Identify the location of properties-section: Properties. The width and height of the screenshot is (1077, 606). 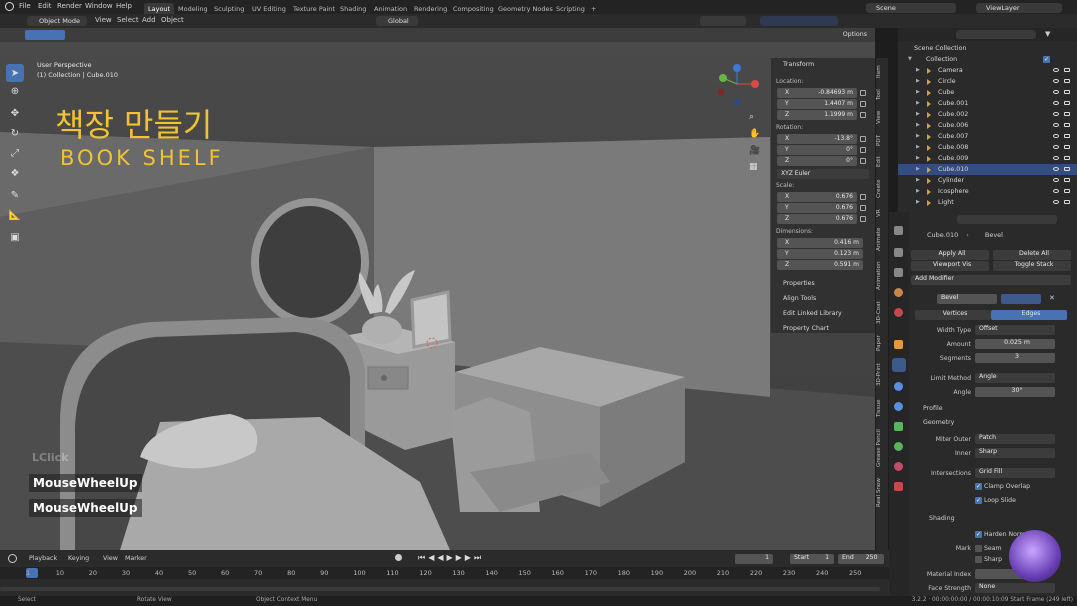
(799, 283).